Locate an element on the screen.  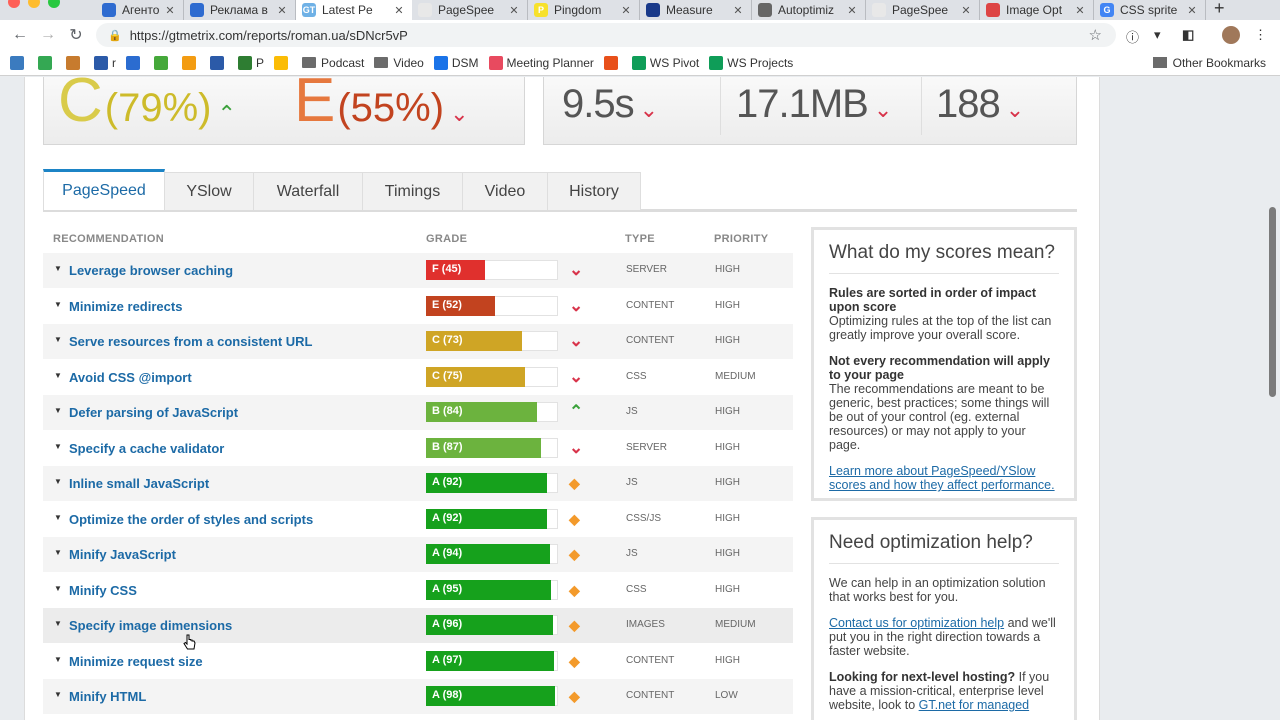
maximize-window-button is located at coordinates (54, 4).